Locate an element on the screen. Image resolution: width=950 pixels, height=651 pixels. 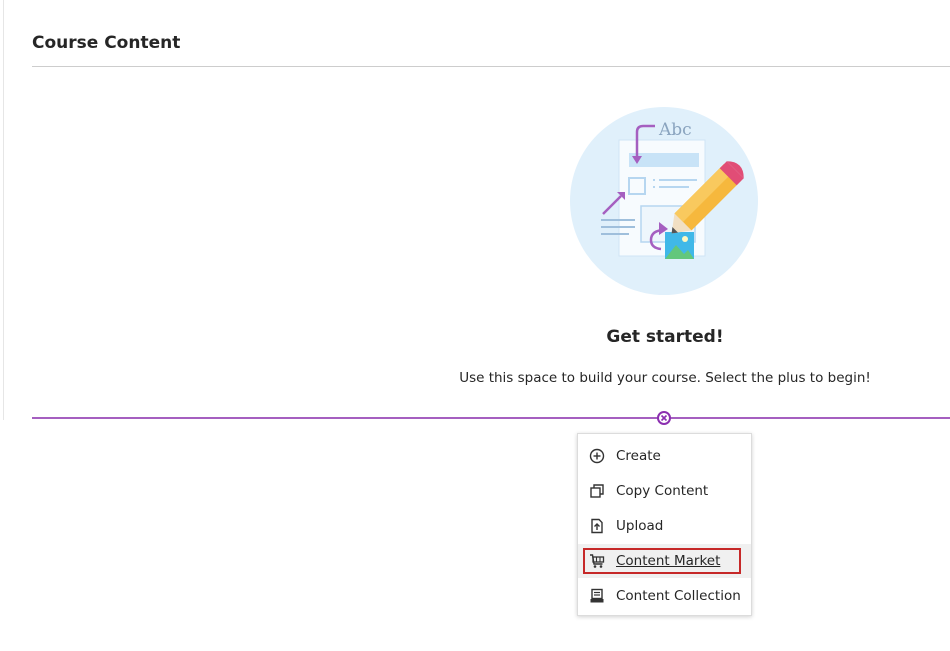
menu-item-label: Copy Content is located at coordinates (662, 491).